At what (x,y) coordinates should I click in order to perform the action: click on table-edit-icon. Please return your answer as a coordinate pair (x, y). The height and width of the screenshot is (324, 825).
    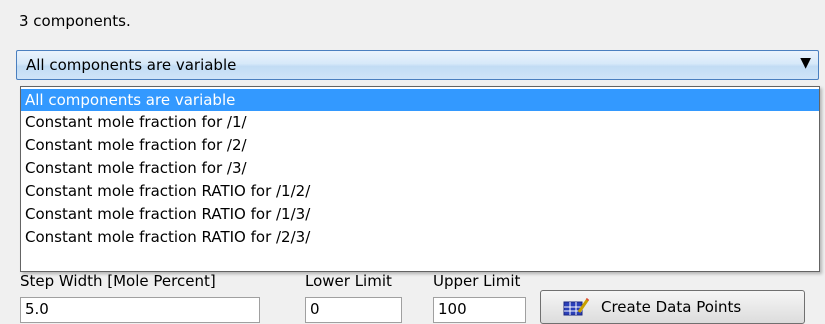
    Looking at the image, I should click on (576, 307).